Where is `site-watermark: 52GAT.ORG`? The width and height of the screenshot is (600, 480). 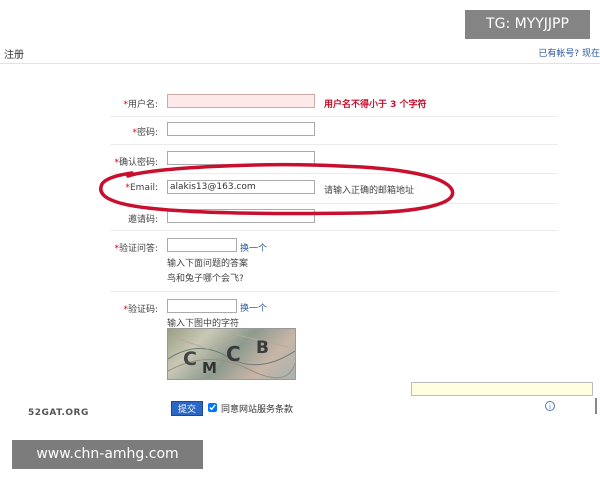
site-watermark: 52GAT.ORG is located at coordinates (58, 413).